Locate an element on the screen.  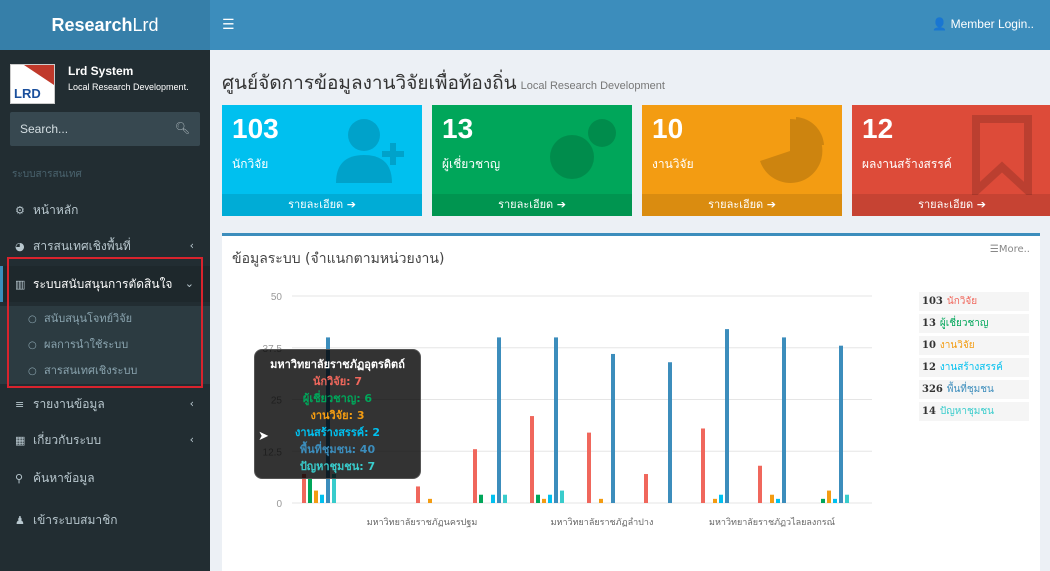
user-plus-icon is located at coordinates (370, 151).